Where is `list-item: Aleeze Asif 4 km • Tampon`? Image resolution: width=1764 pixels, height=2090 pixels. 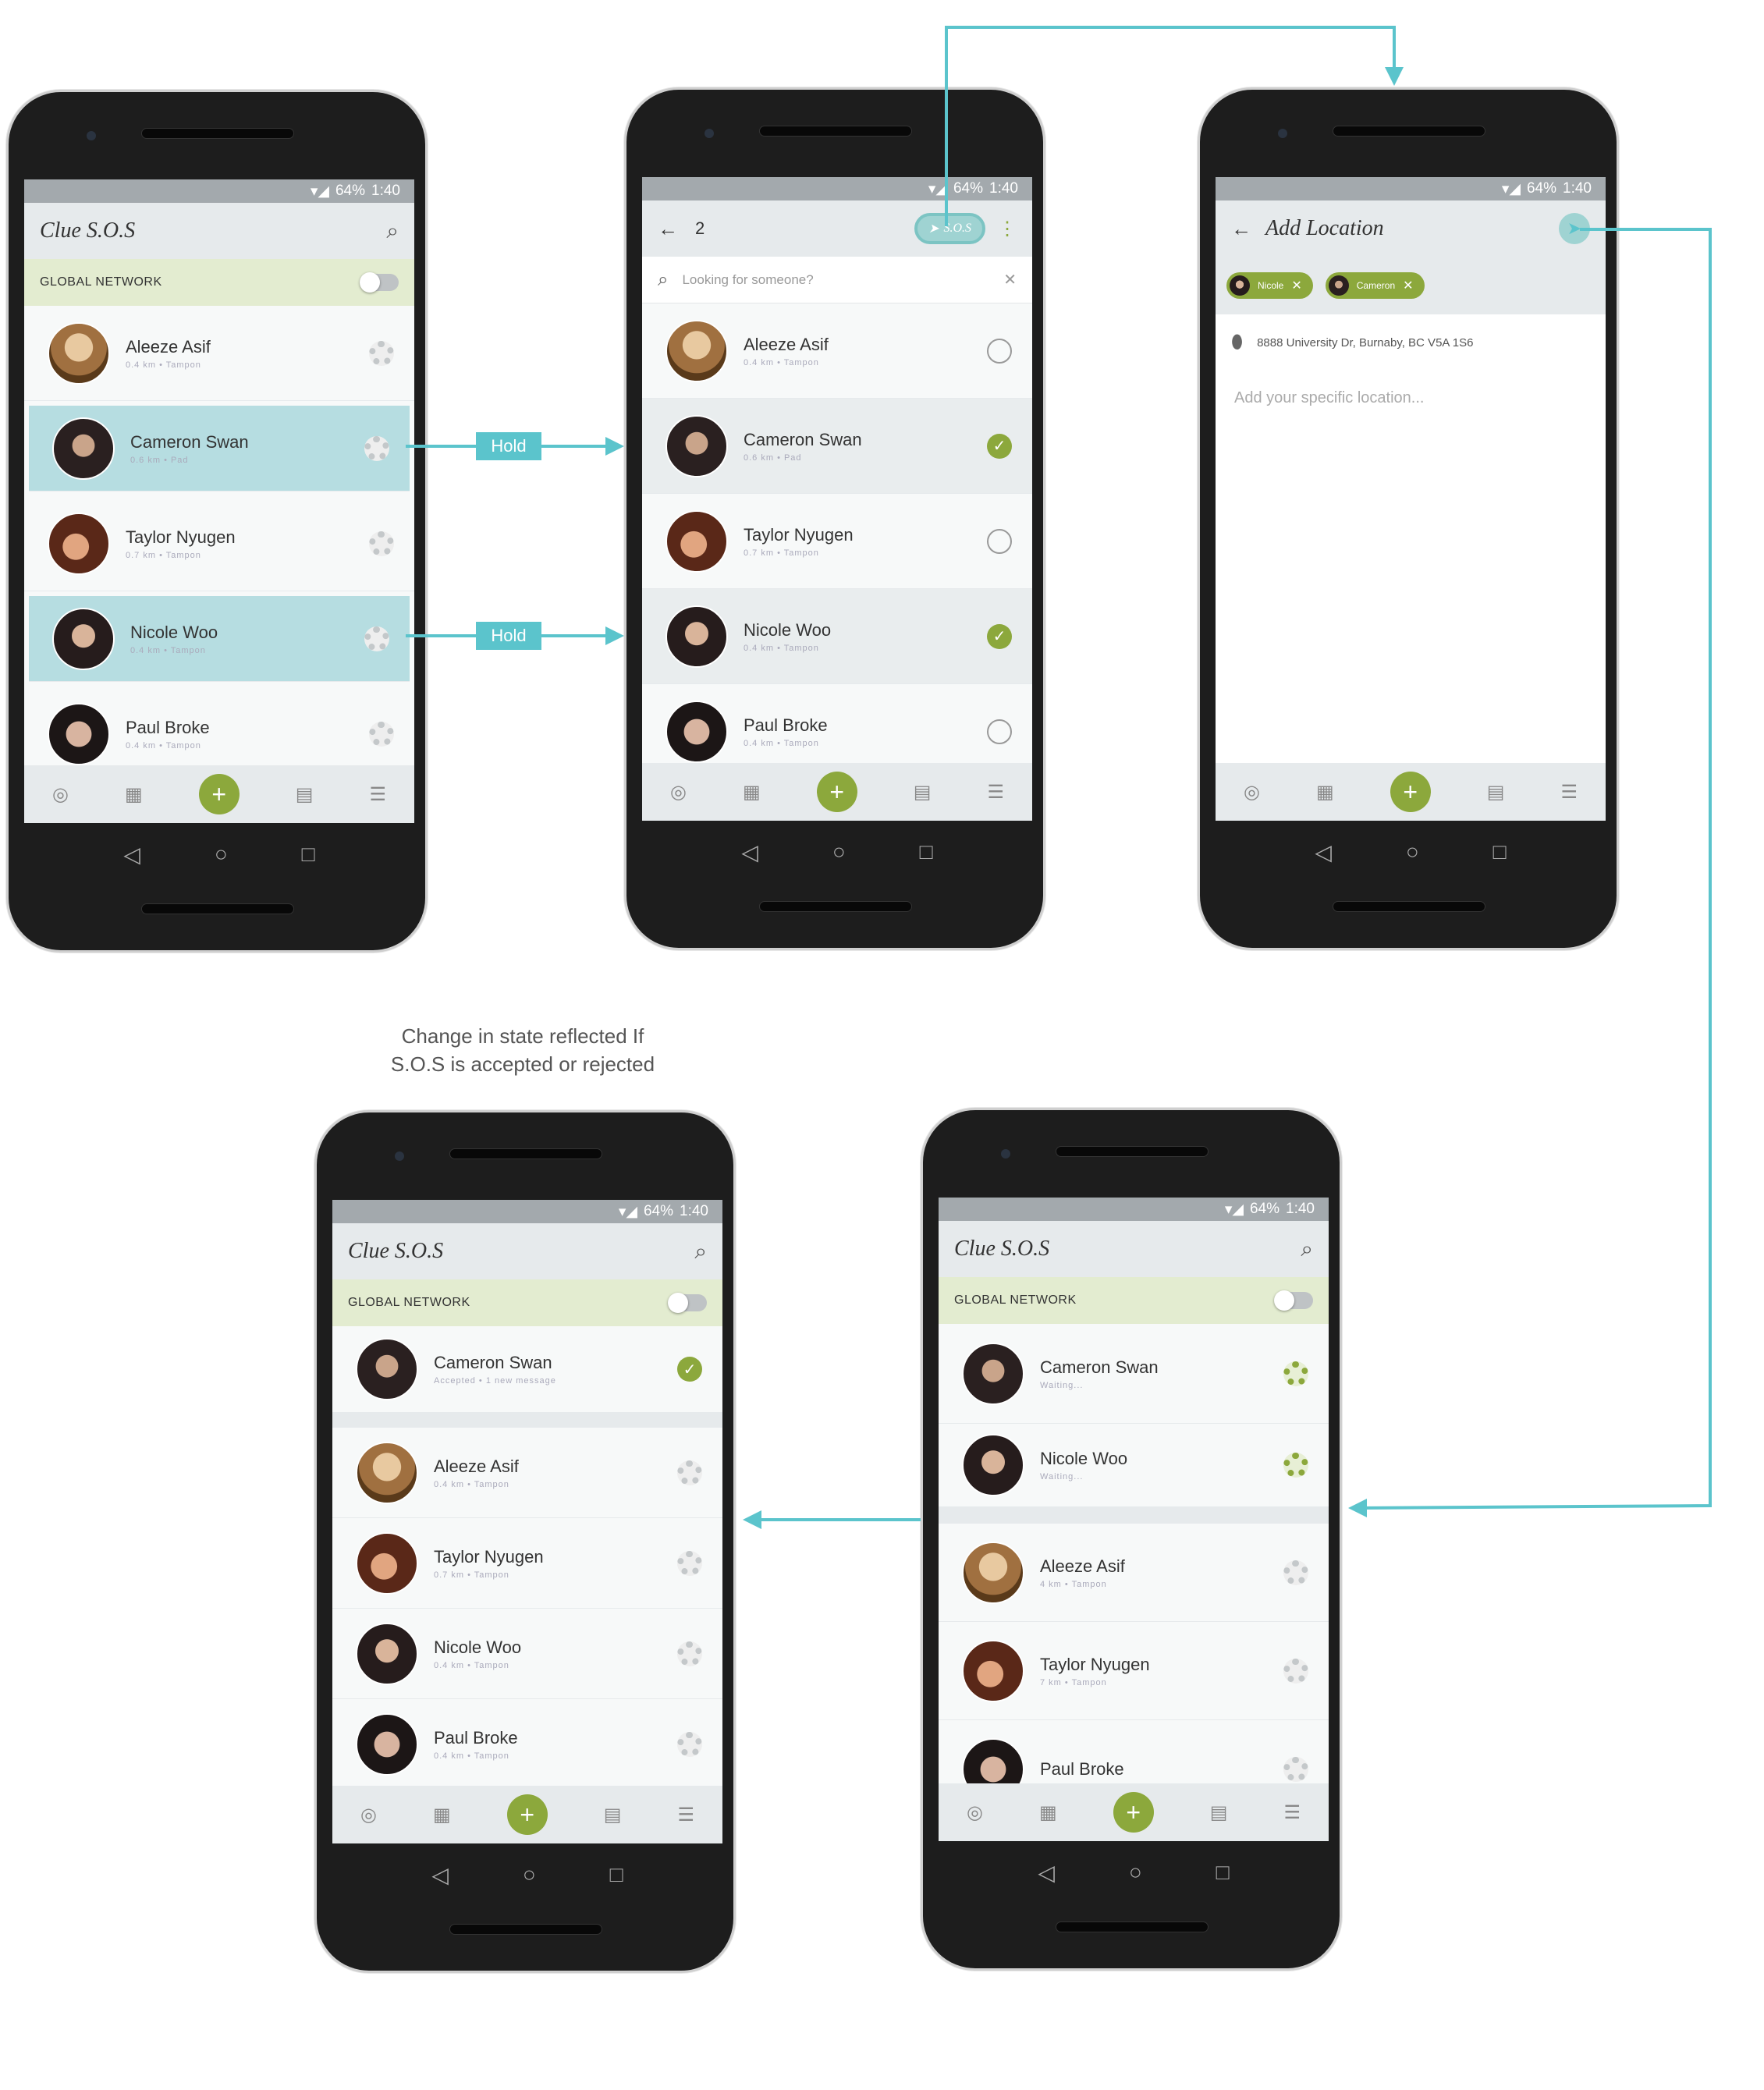
list-item: Aleeze Asif 4 km • Tampon is located at coordinates (1134, 1573).